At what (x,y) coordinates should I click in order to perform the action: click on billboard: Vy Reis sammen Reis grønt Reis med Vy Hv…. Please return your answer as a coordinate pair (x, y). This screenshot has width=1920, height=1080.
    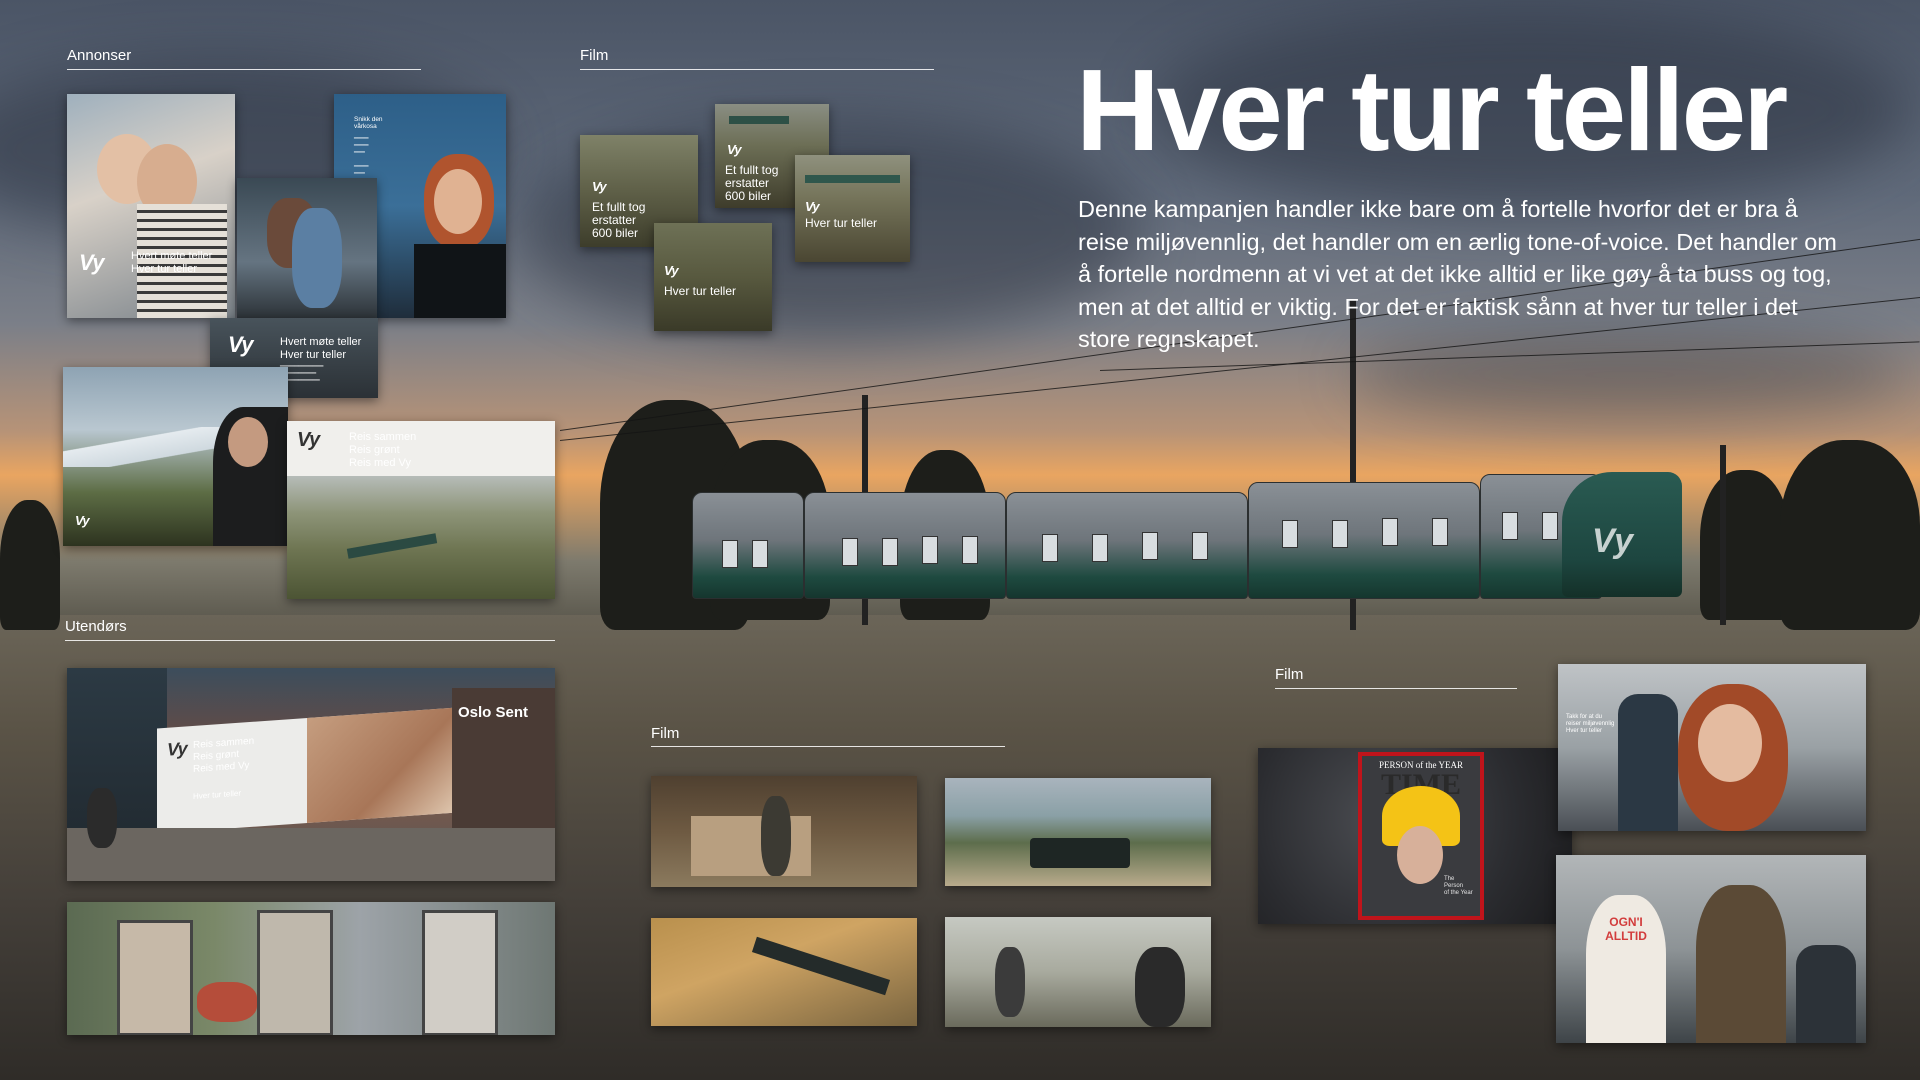
    Looking at the image, I should click on (307, 770).